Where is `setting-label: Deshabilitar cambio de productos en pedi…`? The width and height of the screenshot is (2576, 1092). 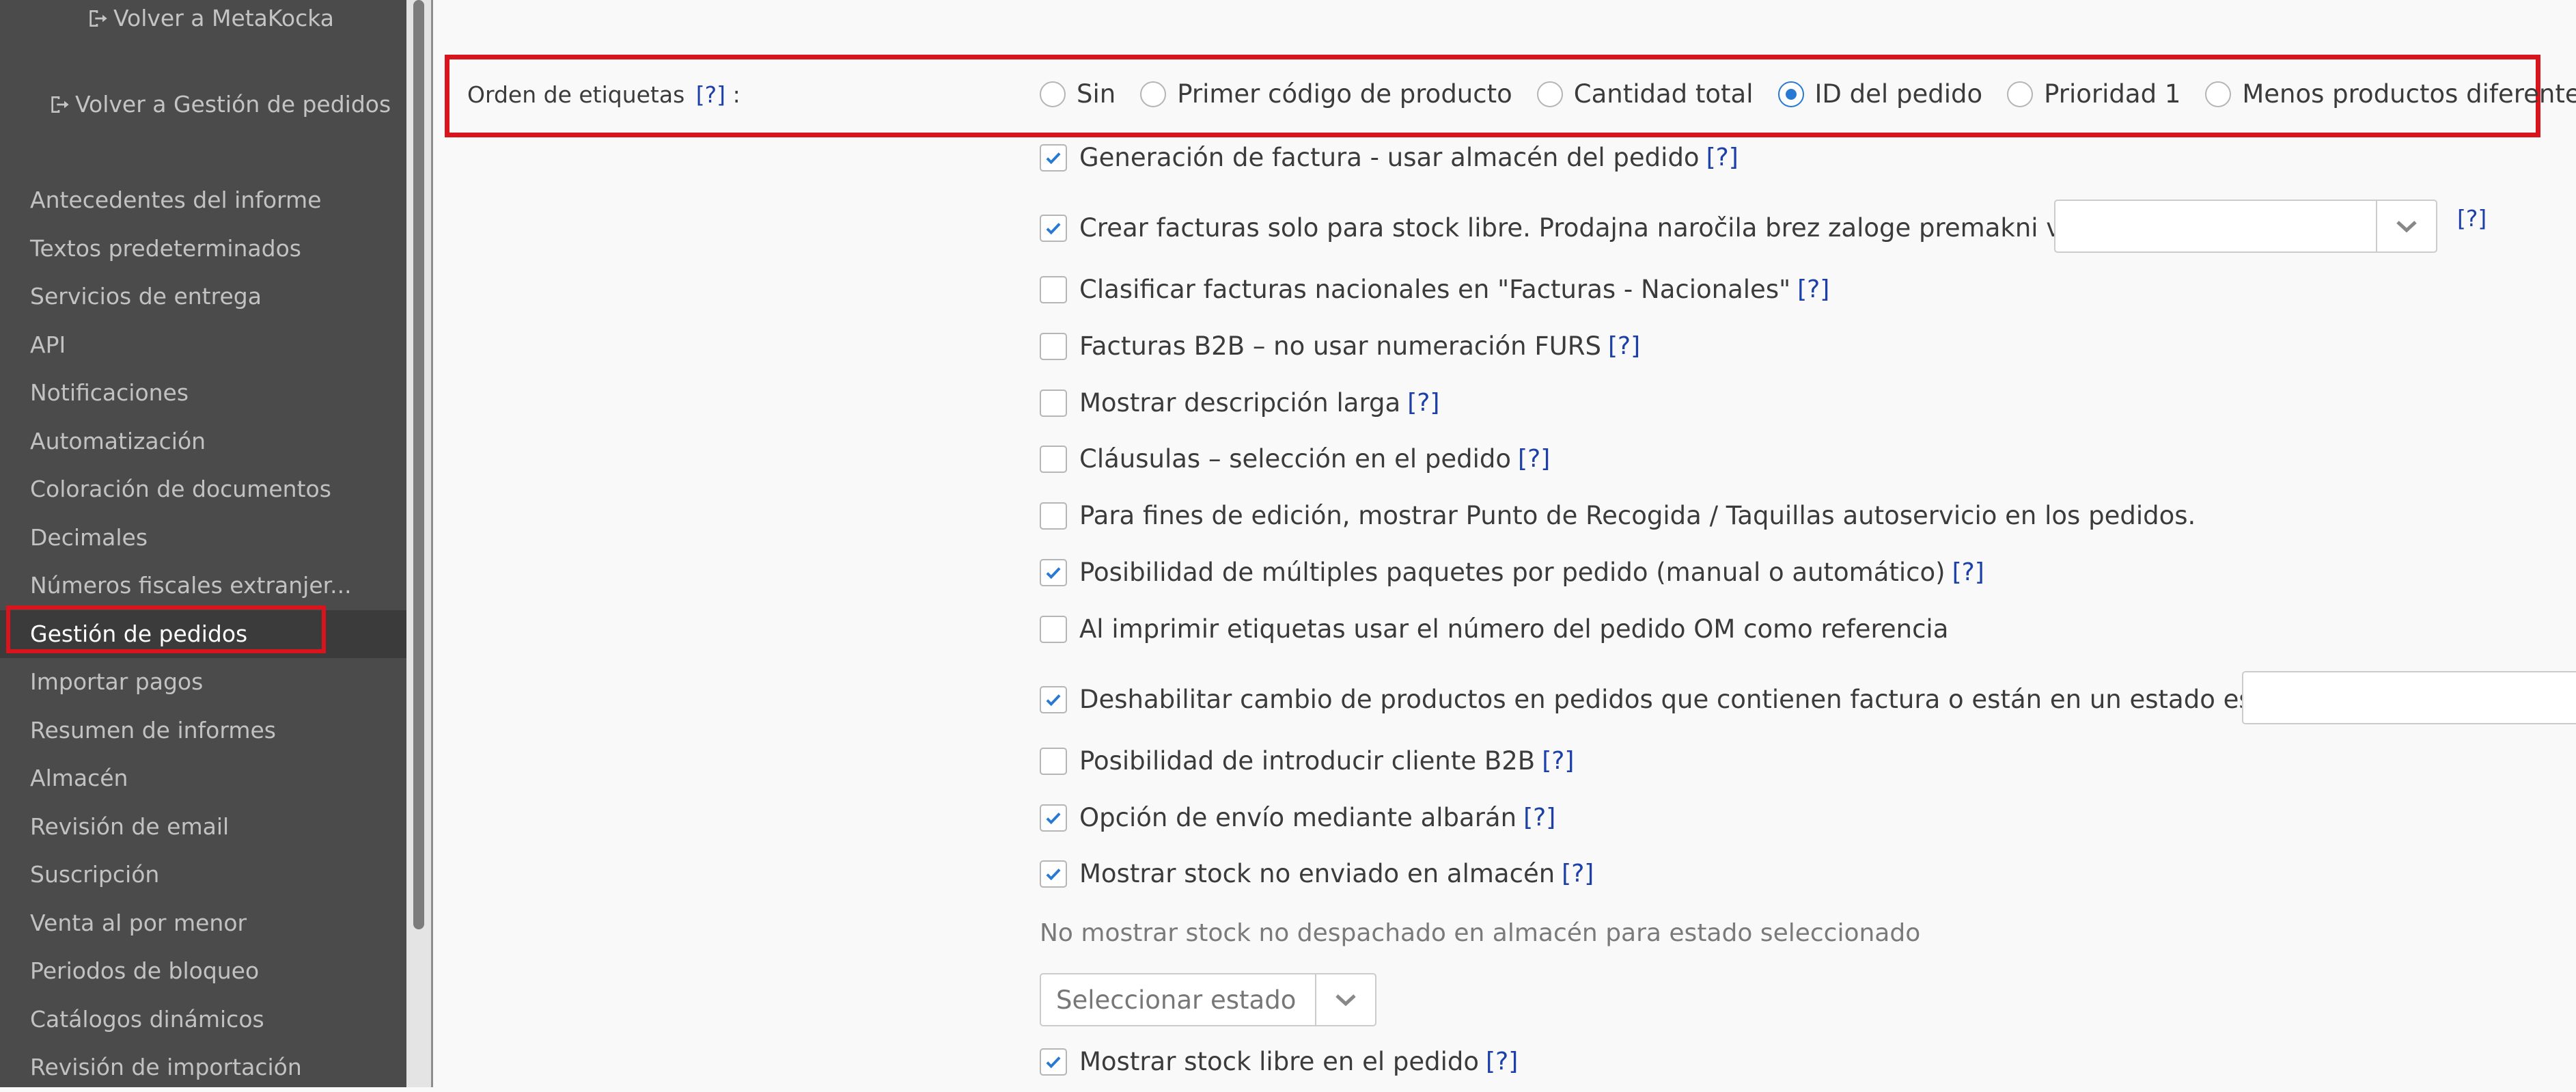 setting-label: Deshabilitar cambio de productos en pedi… is located at coordinates (1714, 699).